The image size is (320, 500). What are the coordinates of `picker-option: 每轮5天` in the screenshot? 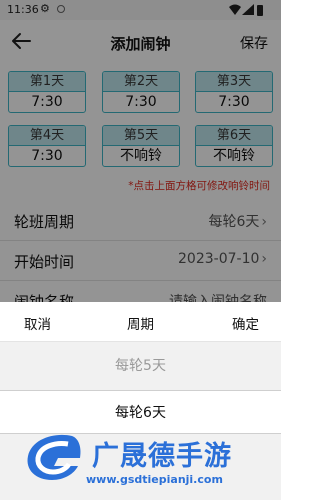 It's located at (140, 366).